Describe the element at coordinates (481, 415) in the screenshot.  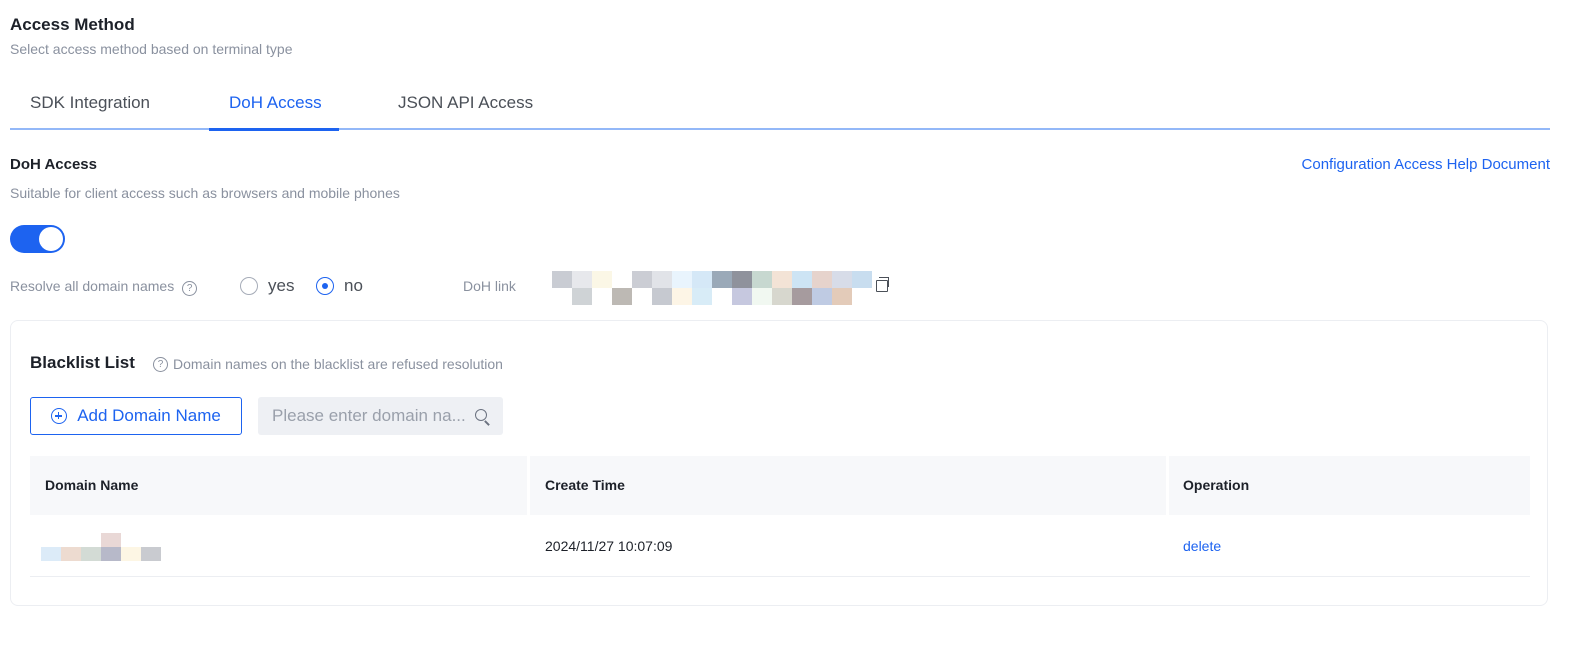
I see `search-icon` at that location.